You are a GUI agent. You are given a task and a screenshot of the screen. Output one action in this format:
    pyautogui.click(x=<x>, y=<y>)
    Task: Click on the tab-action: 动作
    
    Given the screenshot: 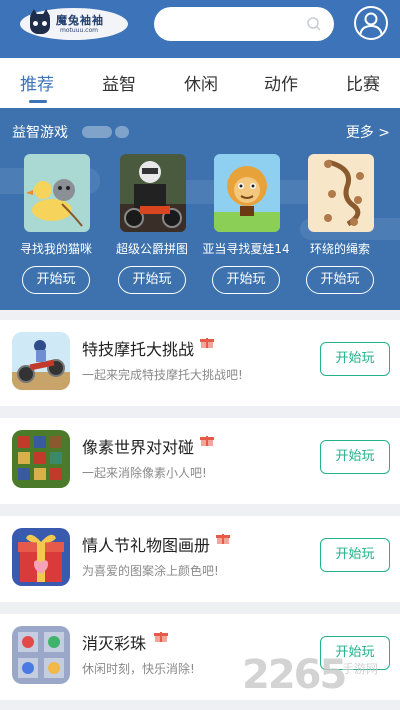 What is the action you would take?
    pyautogui.click(x=281, y=82)
    